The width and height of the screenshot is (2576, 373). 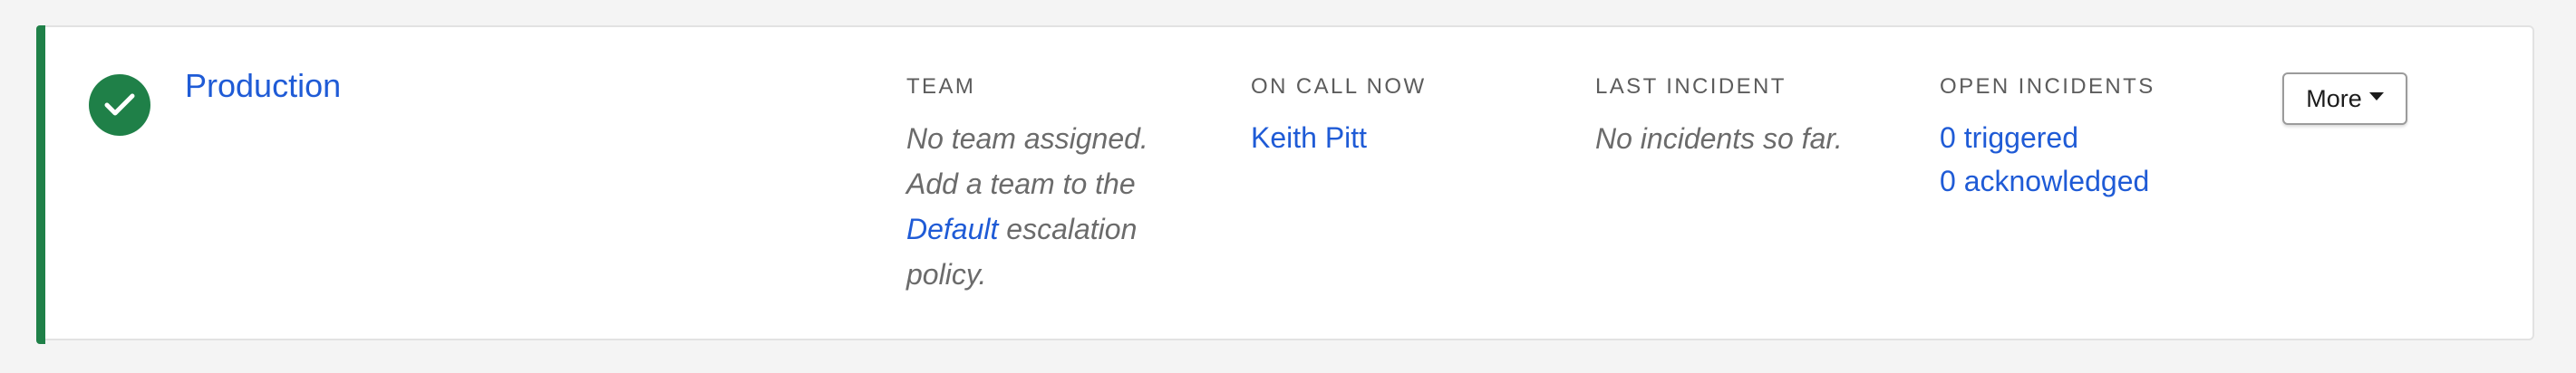 What do you see at coordinates (1767, 118) in the screenshot?
I see `last-incident-column: LAST INCIDENT No incidents so far.` at bounding box center [1767, 118].